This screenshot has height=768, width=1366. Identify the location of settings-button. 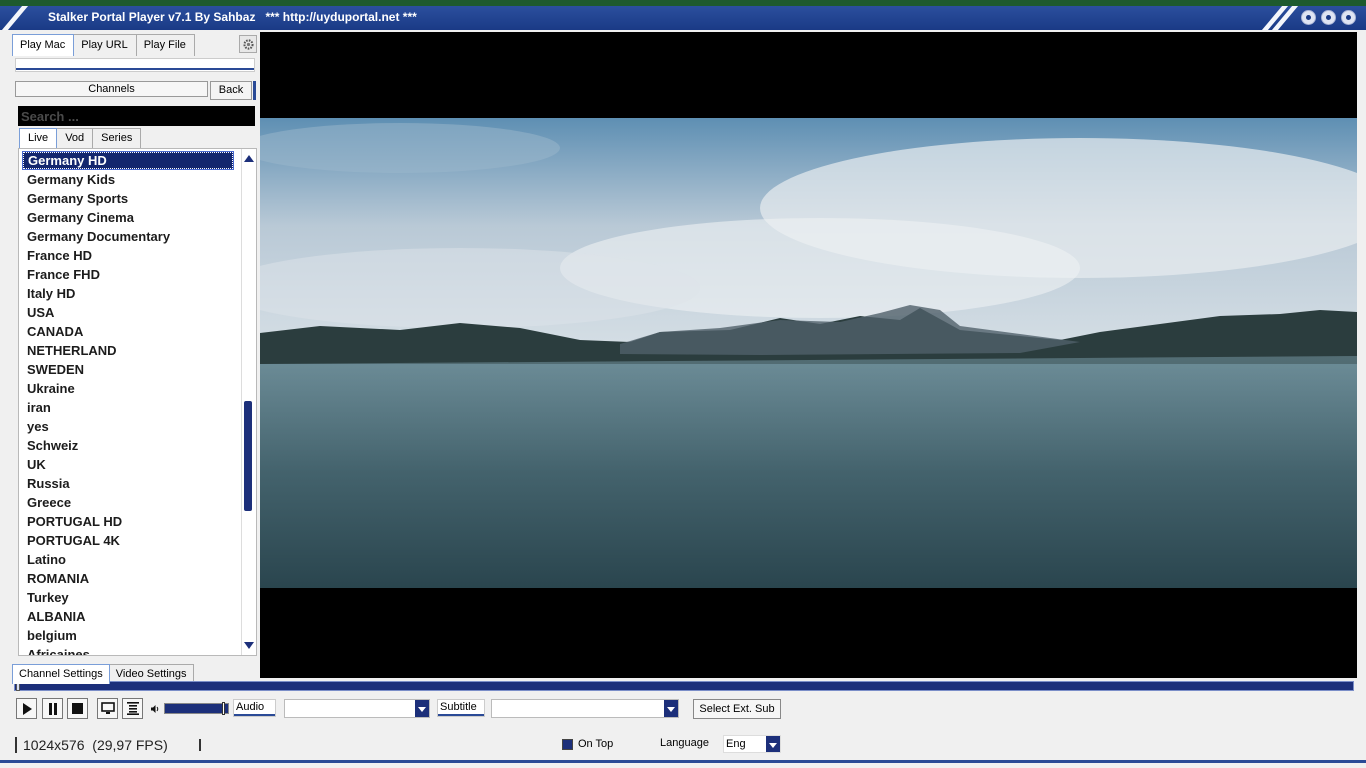
(248, 44).